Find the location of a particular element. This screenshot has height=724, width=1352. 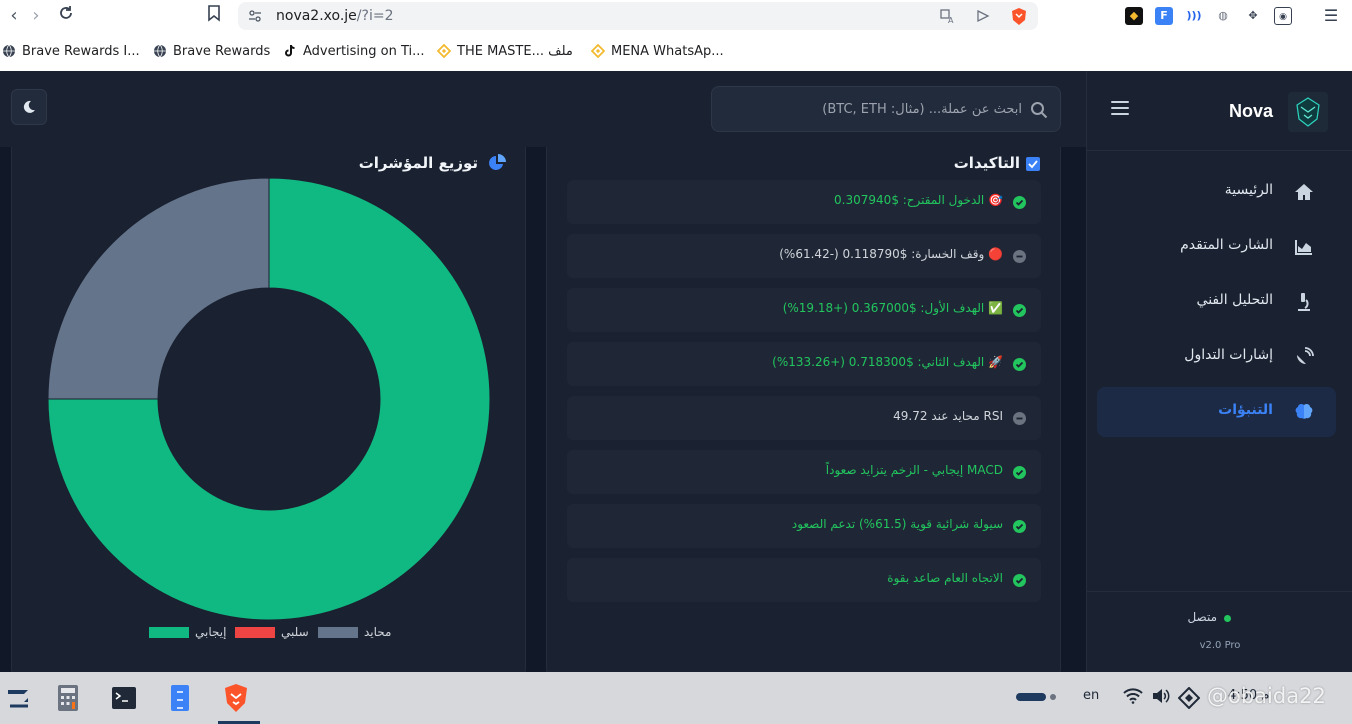

reload-icon is located at coordinates (66, 16).